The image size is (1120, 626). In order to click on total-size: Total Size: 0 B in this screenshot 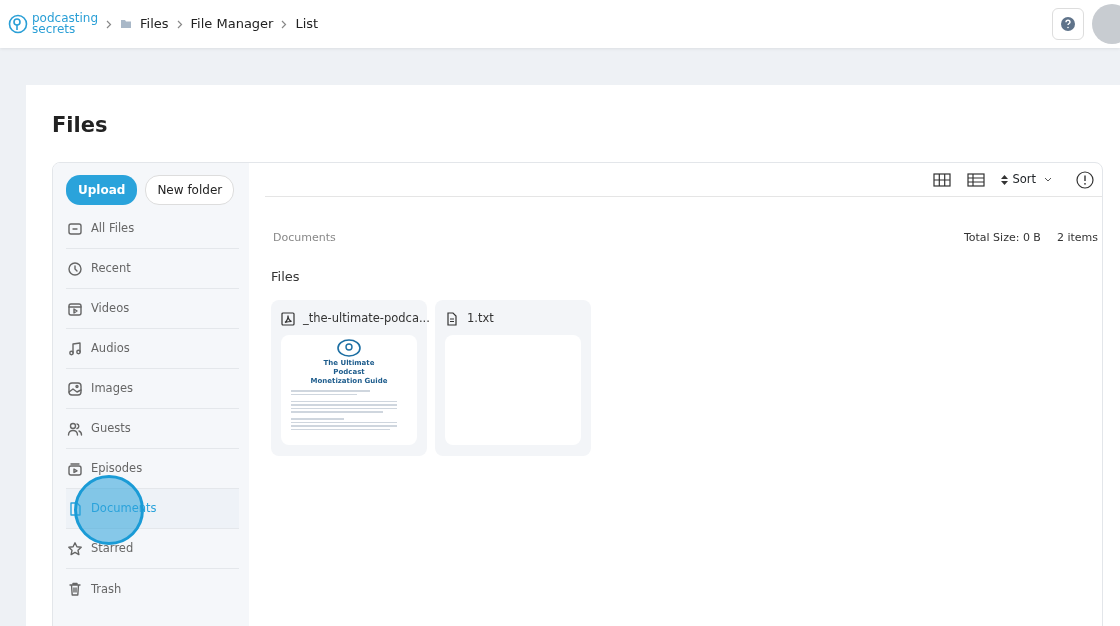, I will do `click(1002, 238)`.